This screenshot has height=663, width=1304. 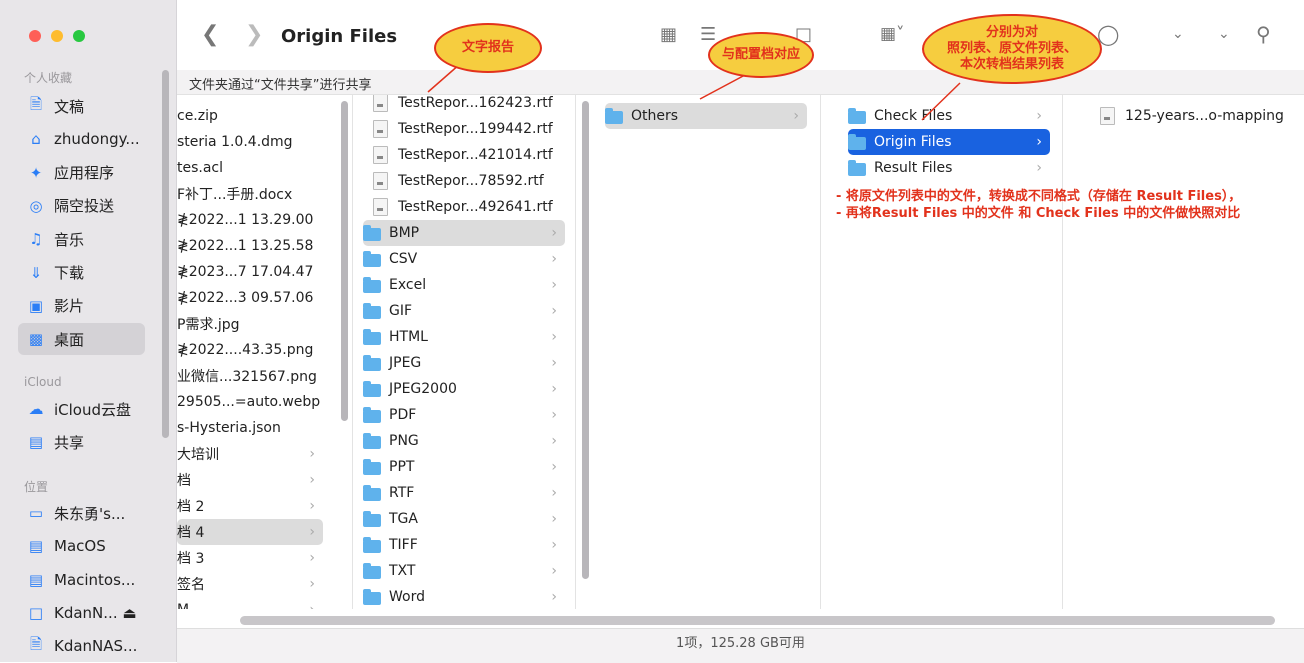 What do you see at coordinates (488, 48) in the screenshot?
I see `callout-text-report: 文字报告` at bounding box center [488, 48].